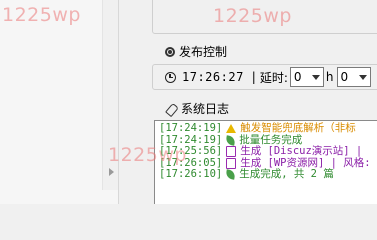  What do you see at coordinates (301, 151) in the screenshot?
I see `log-message: 生成 [Discuz演示站] |` at bounding box center [301, 151].